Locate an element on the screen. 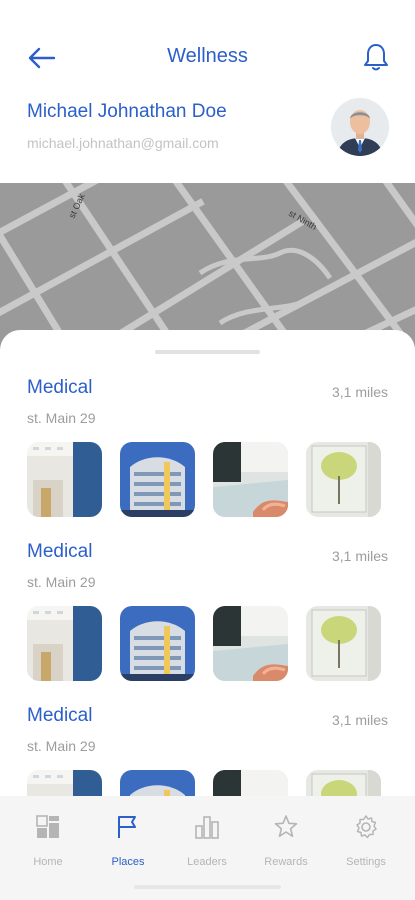  avatar is located at coordinates (360, 127).